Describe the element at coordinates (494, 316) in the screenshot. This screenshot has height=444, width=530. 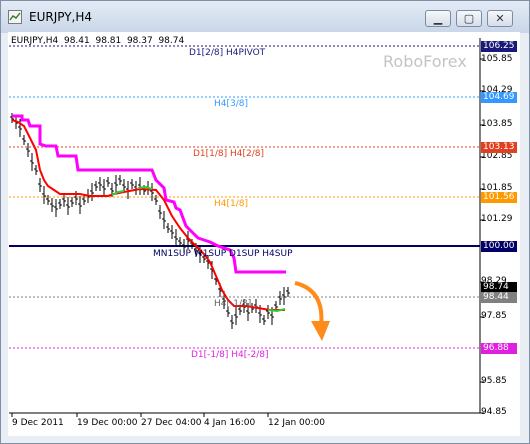
I see `price-label: 97.85` at that location.